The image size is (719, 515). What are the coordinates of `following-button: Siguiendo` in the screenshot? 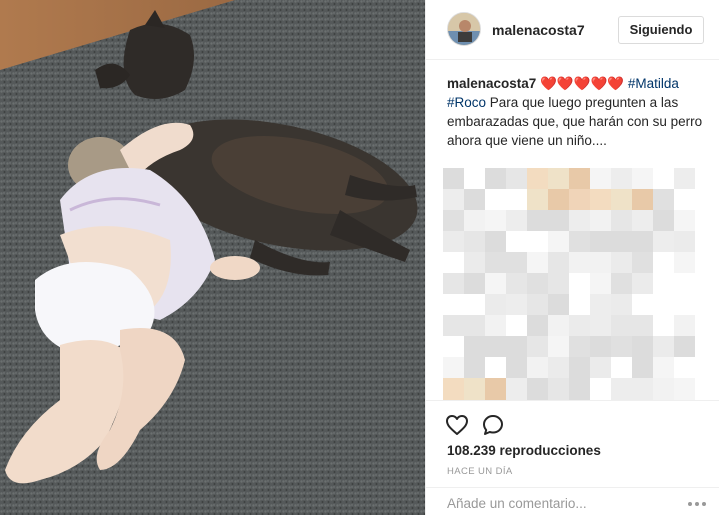 It's located at (661, 30).